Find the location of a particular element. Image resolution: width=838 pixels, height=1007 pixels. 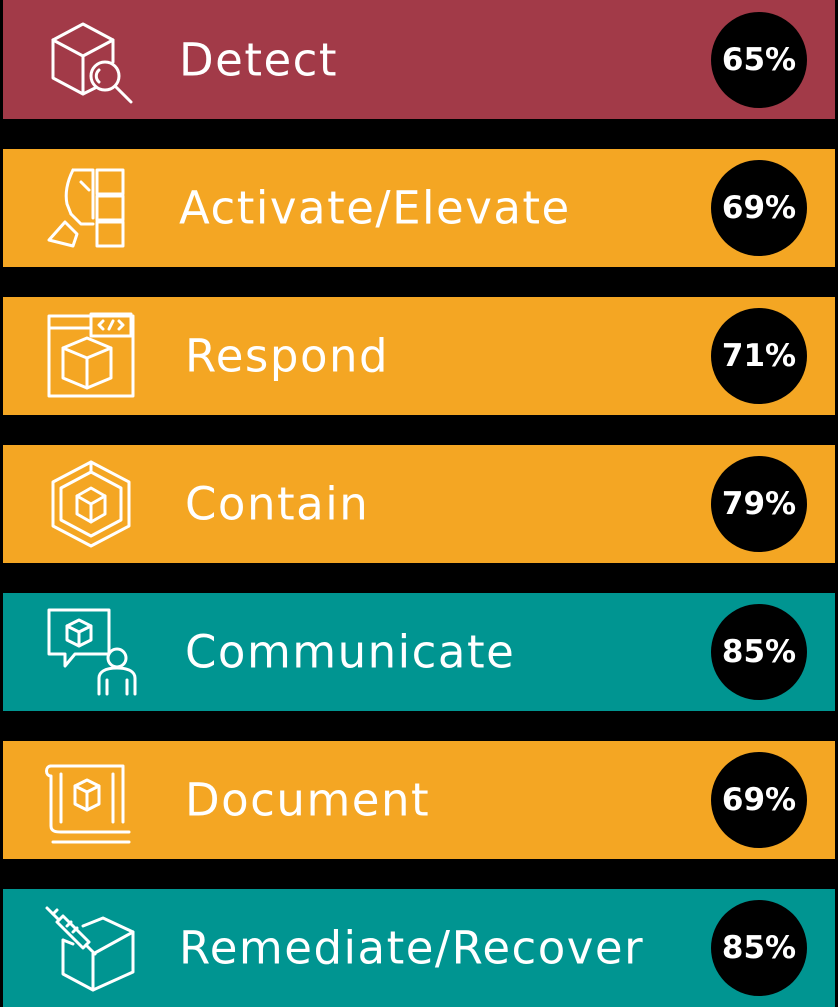

percent-badge-respond: 71% is located at coordinates (759, 356).